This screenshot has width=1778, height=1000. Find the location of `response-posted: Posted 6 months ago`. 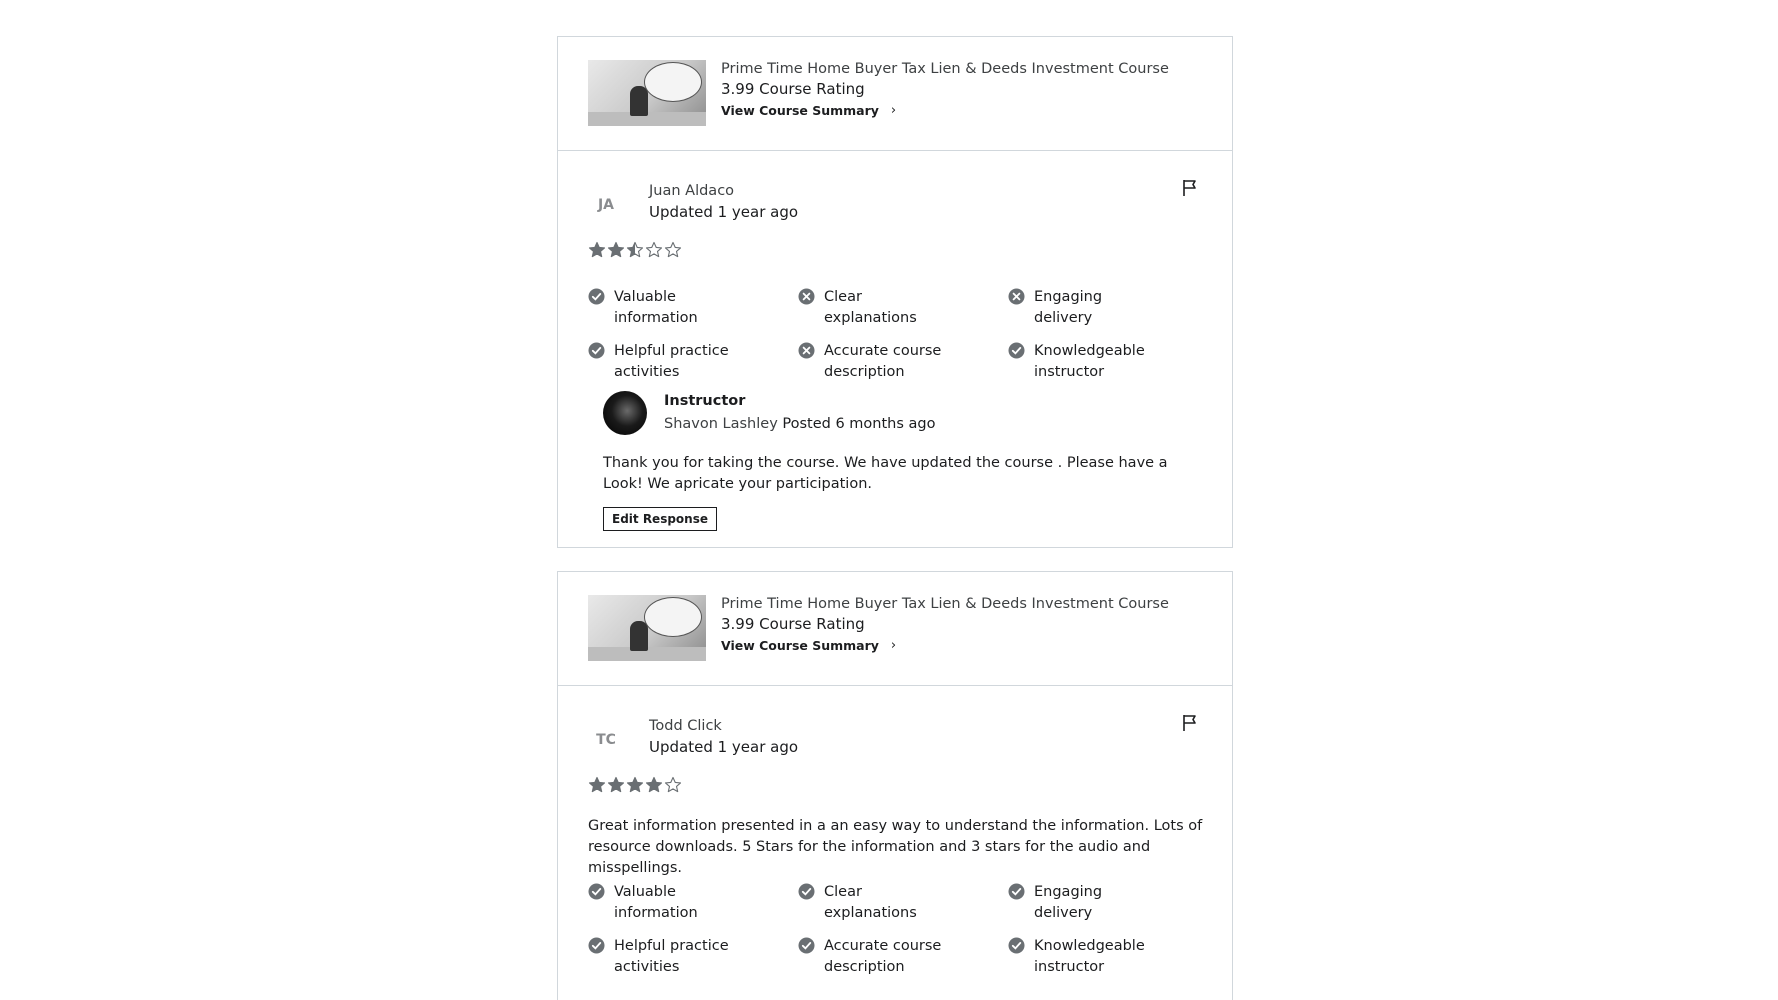

response-posted: Posted 6 months ago is located at coordinates (859, 424).